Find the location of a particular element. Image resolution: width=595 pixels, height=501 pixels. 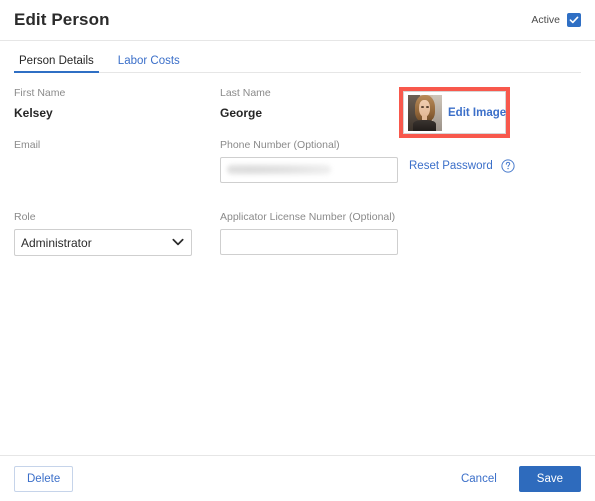

reset-password-link: Reset Password is located at coordinates (451, 166).